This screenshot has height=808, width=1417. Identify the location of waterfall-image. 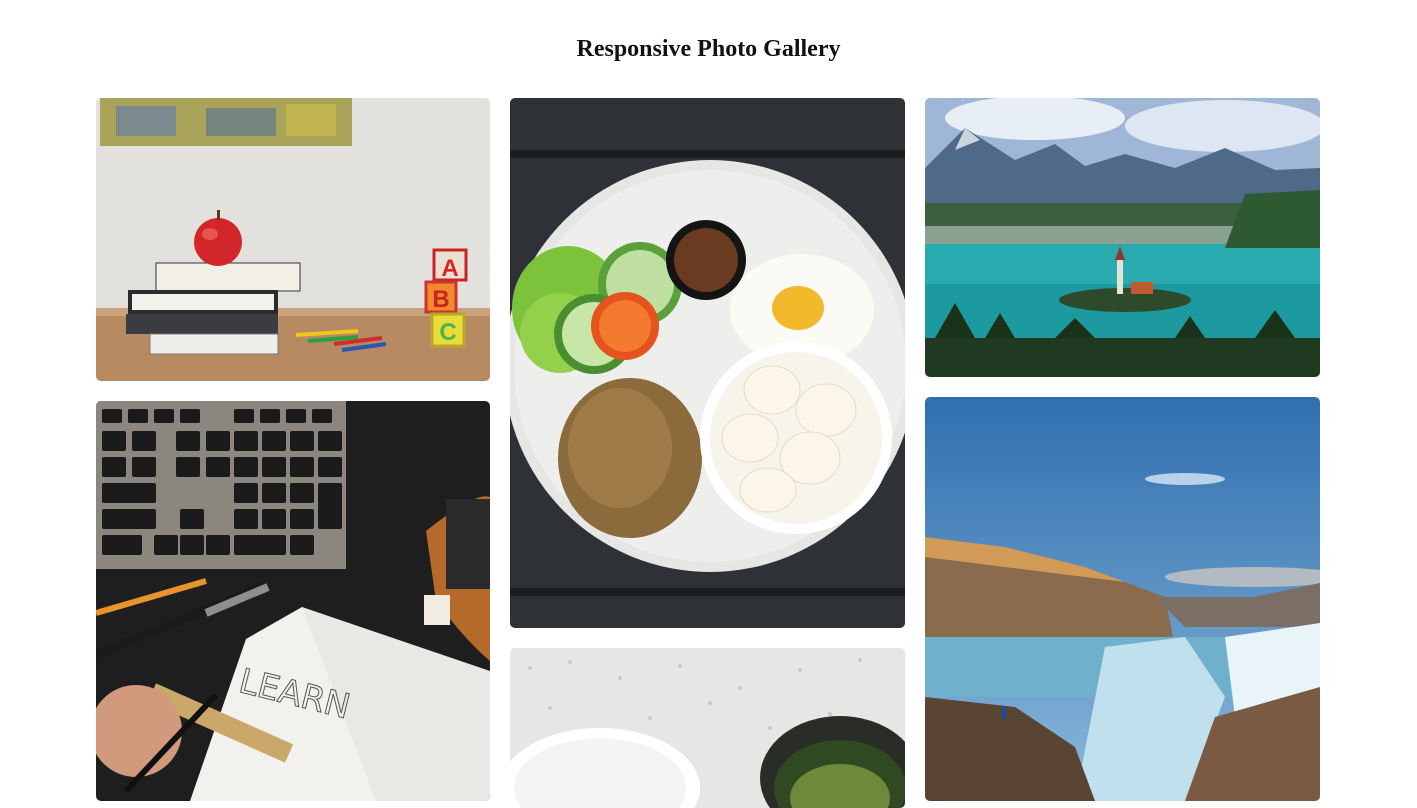
(1122, 599).